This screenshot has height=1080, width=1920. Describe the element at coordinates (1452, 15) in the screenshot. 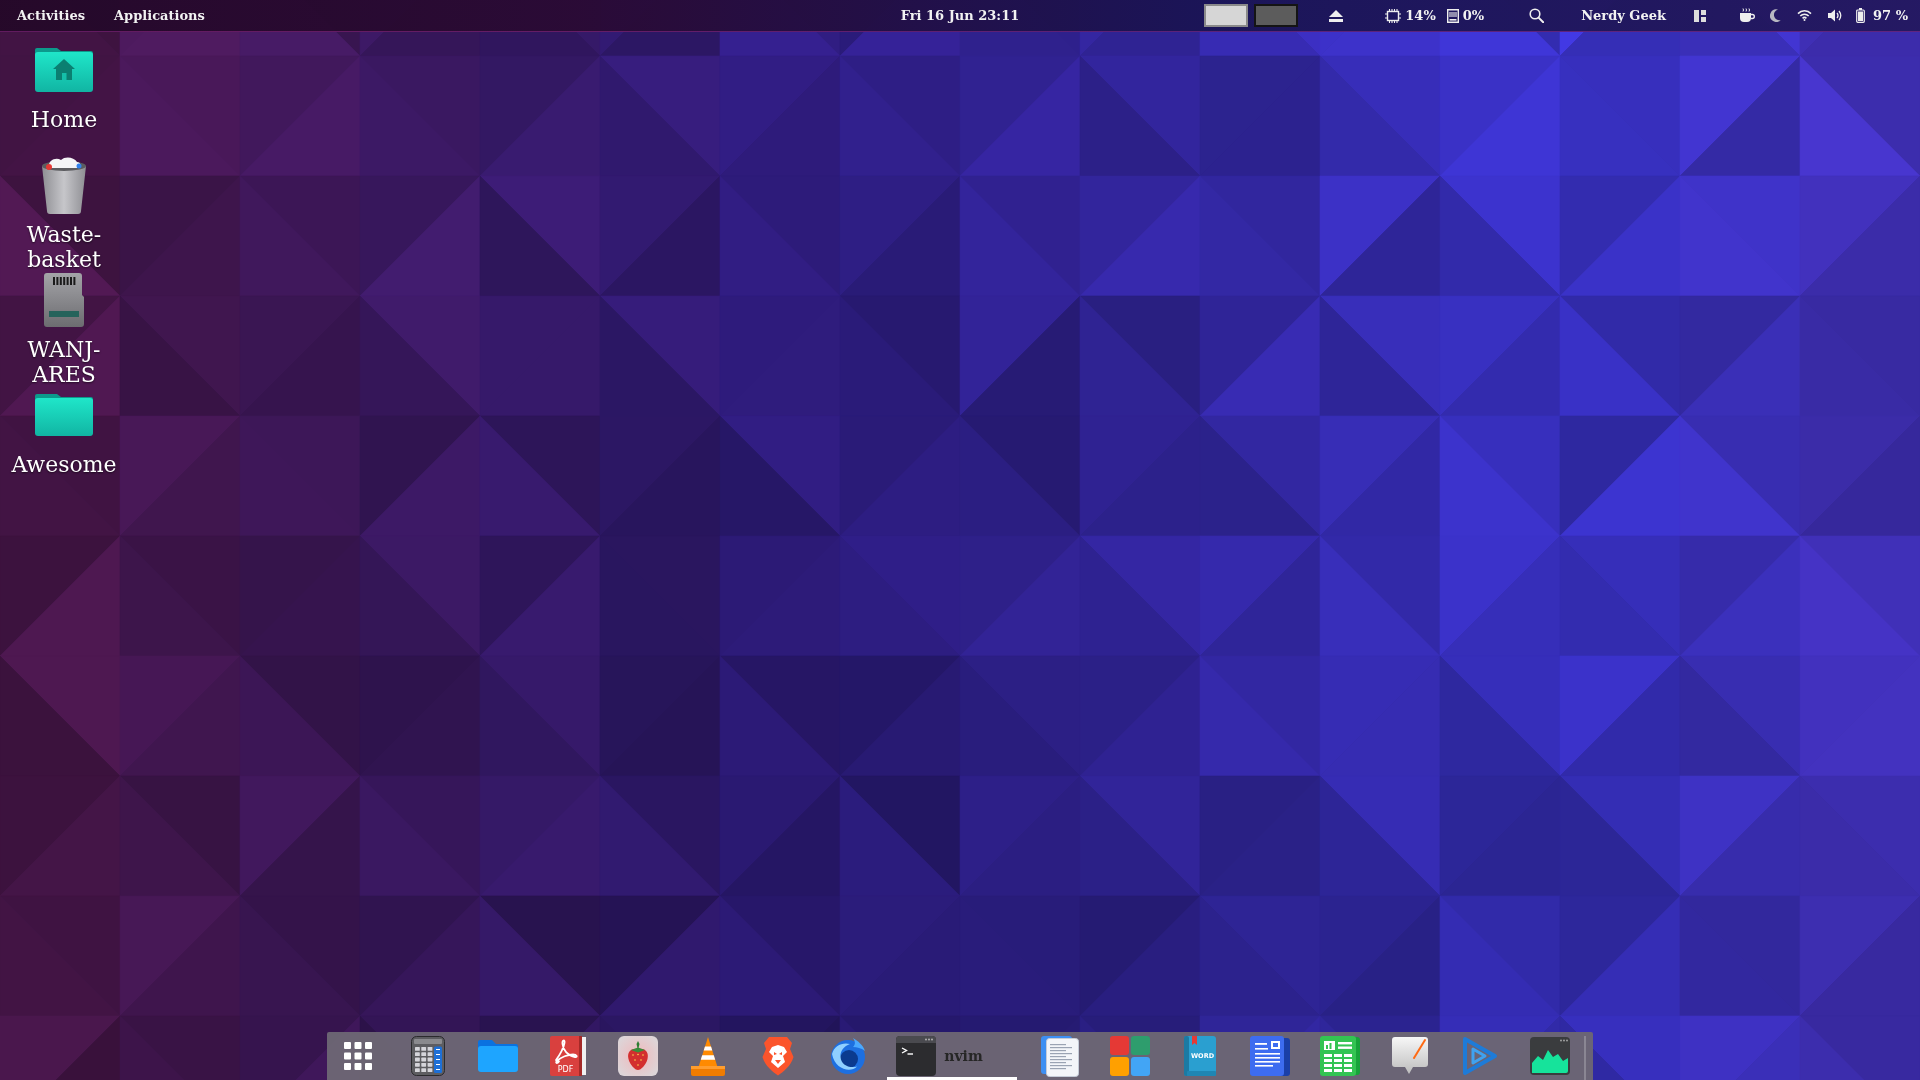

I see `storage-icon` at that location.